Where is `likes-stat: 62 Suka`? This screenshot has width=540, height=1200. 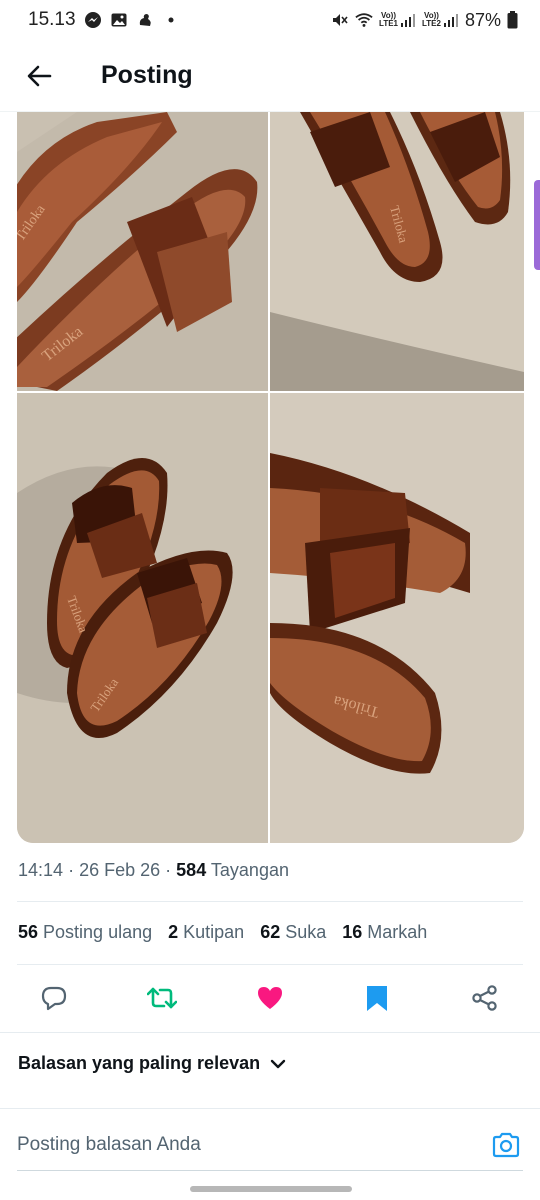
likes-stat: 62 Suka is located at coordinates (293, 932).